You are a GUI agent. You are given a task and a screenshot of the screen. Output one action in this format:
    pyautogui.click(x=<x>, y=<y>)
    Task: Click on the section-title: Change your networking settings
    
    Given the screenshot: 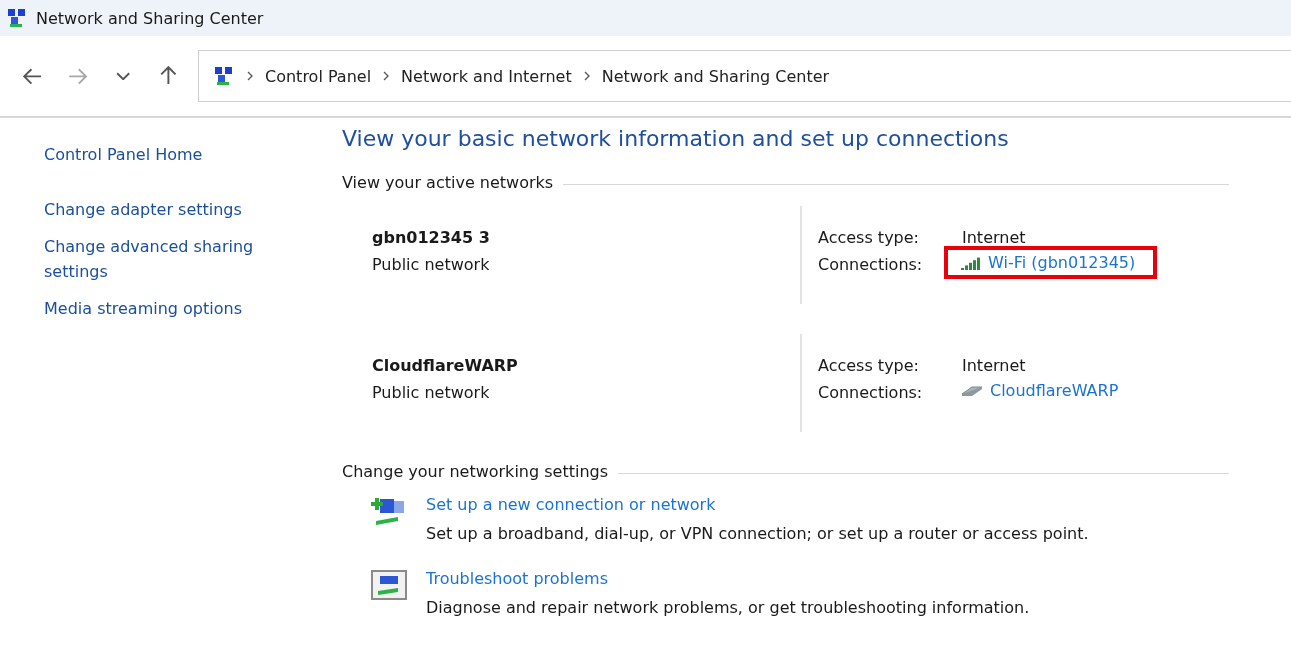 What is the action you would take?
    pyautogui.click(x=475, y=471)
    